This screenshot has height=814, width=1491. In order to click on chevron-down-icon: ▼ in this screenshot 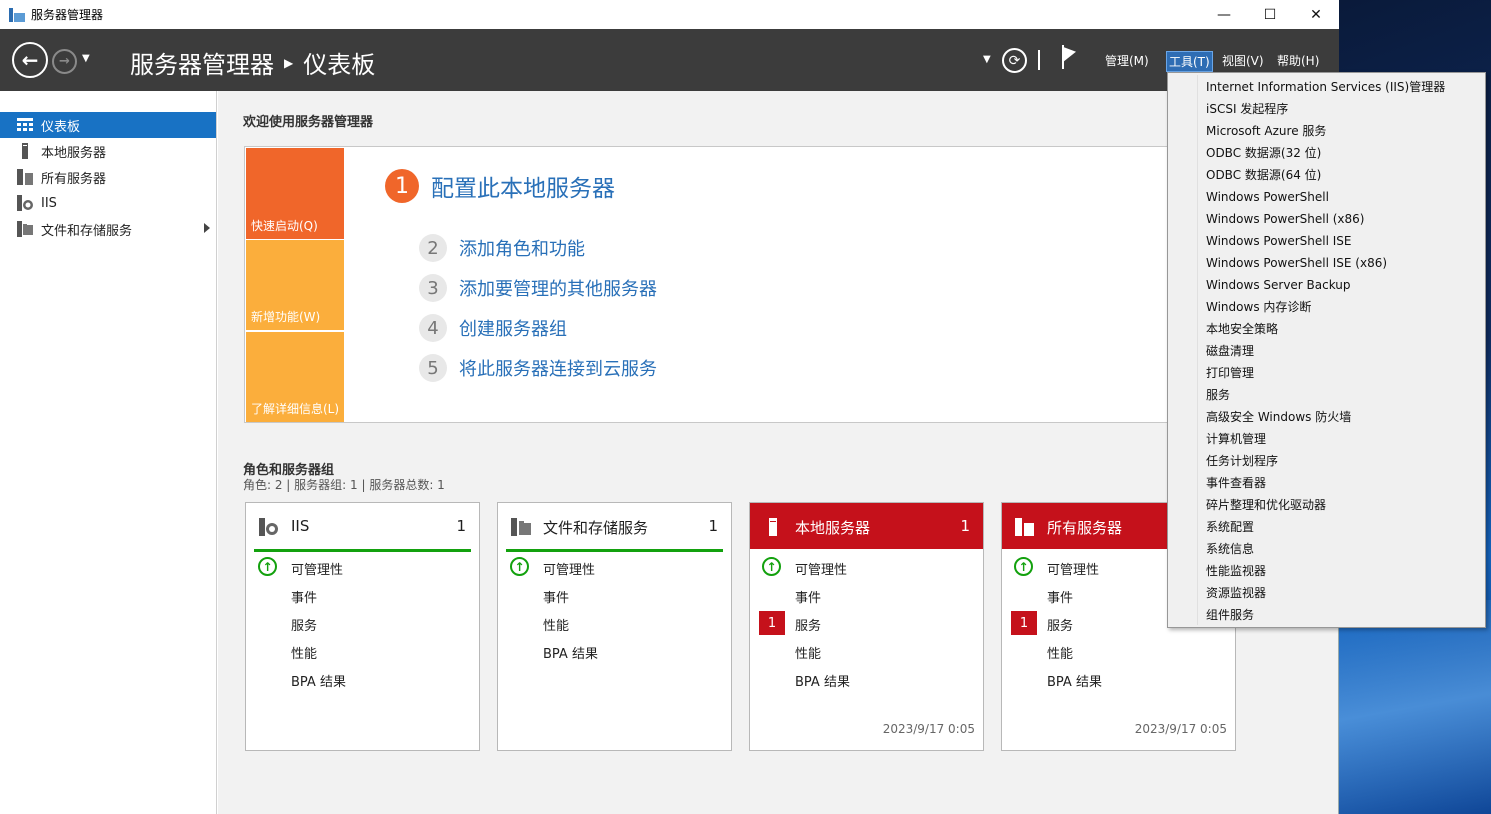, I will do `click(987, 59)`.